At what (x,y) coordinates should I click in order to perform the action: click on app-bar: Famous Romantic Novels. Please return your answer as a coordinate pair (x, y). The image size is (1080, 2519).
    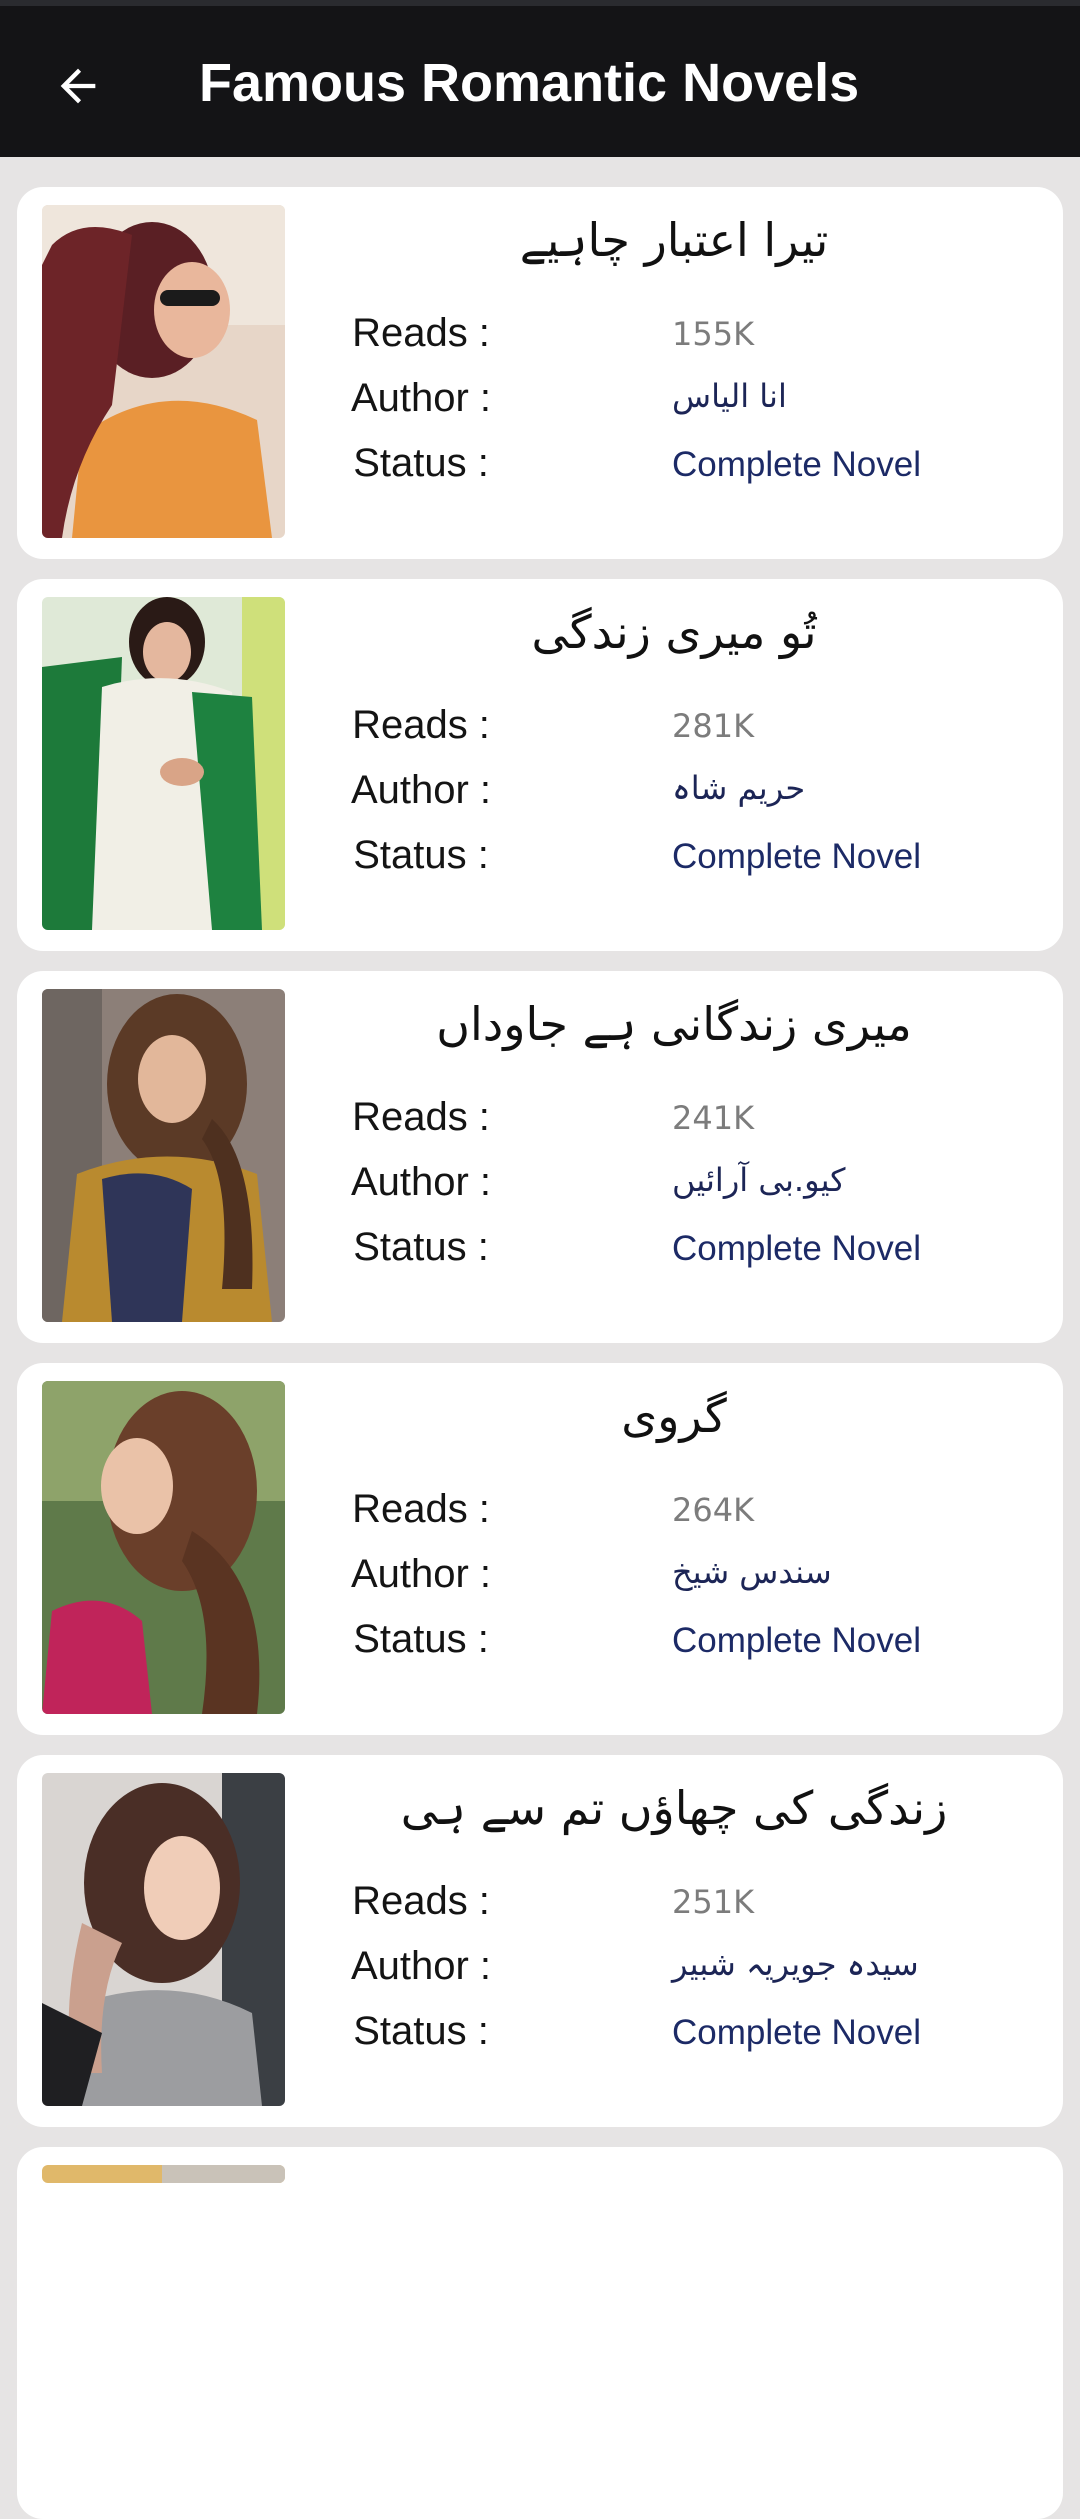
    Looking at the image, I should click on (540, 81).